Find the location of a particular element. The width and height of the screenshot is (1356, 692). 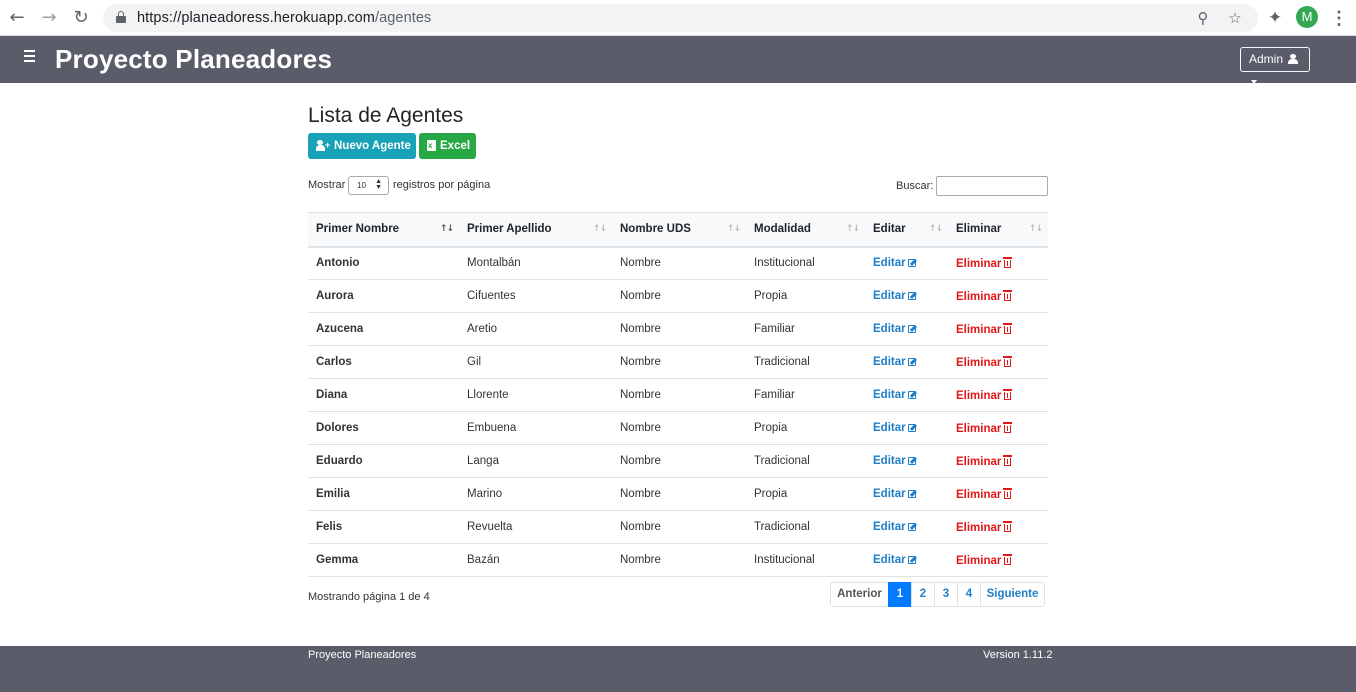

column-header-modalidad: Modalidad ↑↓ is located at coordinates (805, 230).